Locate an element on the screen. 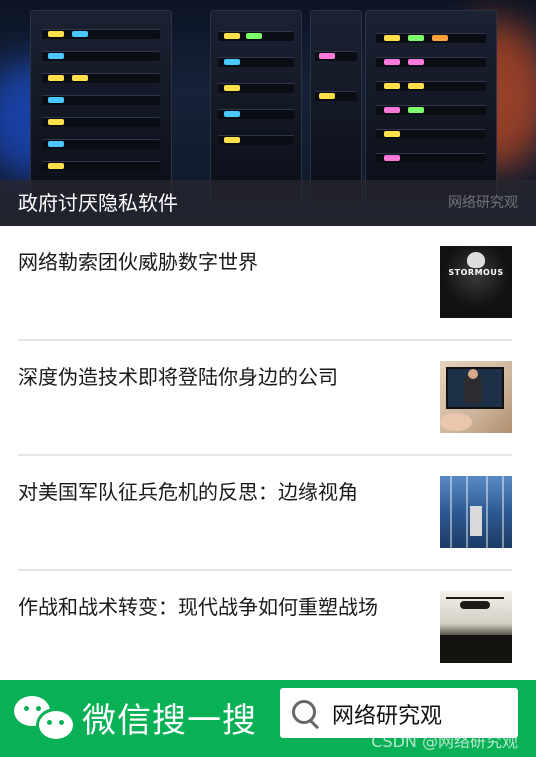 The image size is (536, 757). helicopter-icon is located at coordinates (475, 605).